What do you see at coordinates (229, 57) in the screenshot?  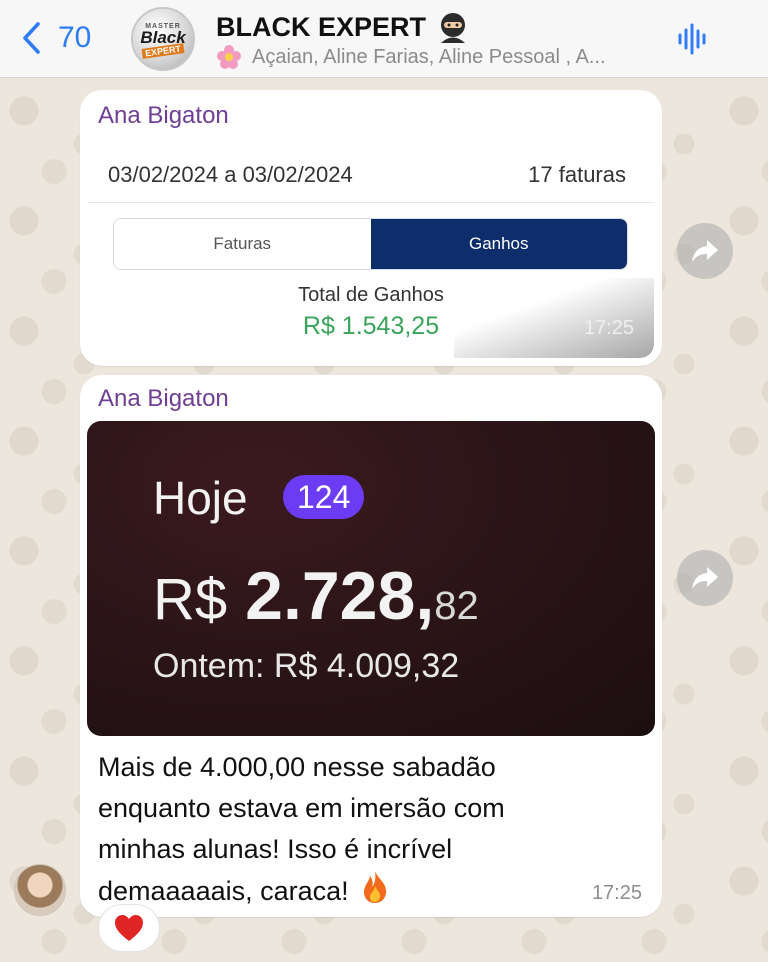 I see `flower-emoji-icon` at bounding box center [229, 57].